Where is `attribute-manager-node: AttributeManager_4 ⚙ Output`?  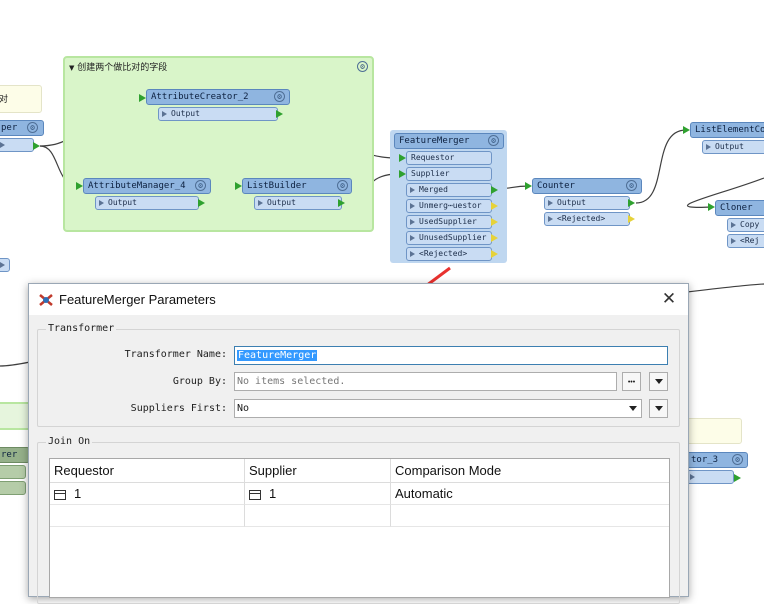 attribute-manager-node: AttributeManager_4 ⚙ Output is located at coordinates (147, 195).